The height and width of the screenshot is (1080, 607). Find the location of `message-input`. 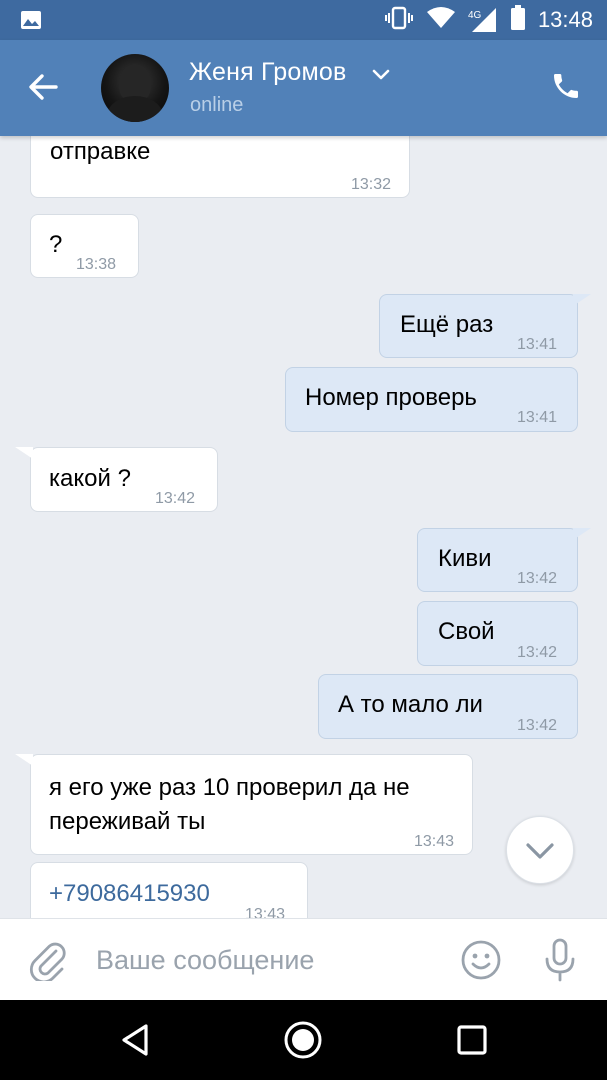

message-input is located at coordinates (266, 960).